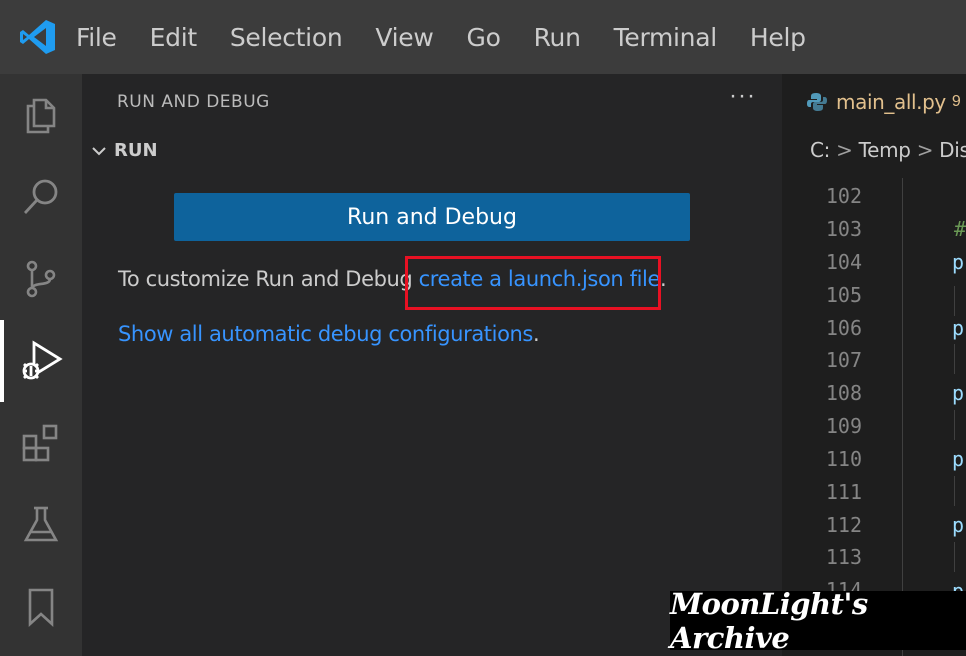 The image size is (966, 656). Describe the element at coordinates (136, 150) in the screenshot. I see `section-run-label: RUN` at that location.